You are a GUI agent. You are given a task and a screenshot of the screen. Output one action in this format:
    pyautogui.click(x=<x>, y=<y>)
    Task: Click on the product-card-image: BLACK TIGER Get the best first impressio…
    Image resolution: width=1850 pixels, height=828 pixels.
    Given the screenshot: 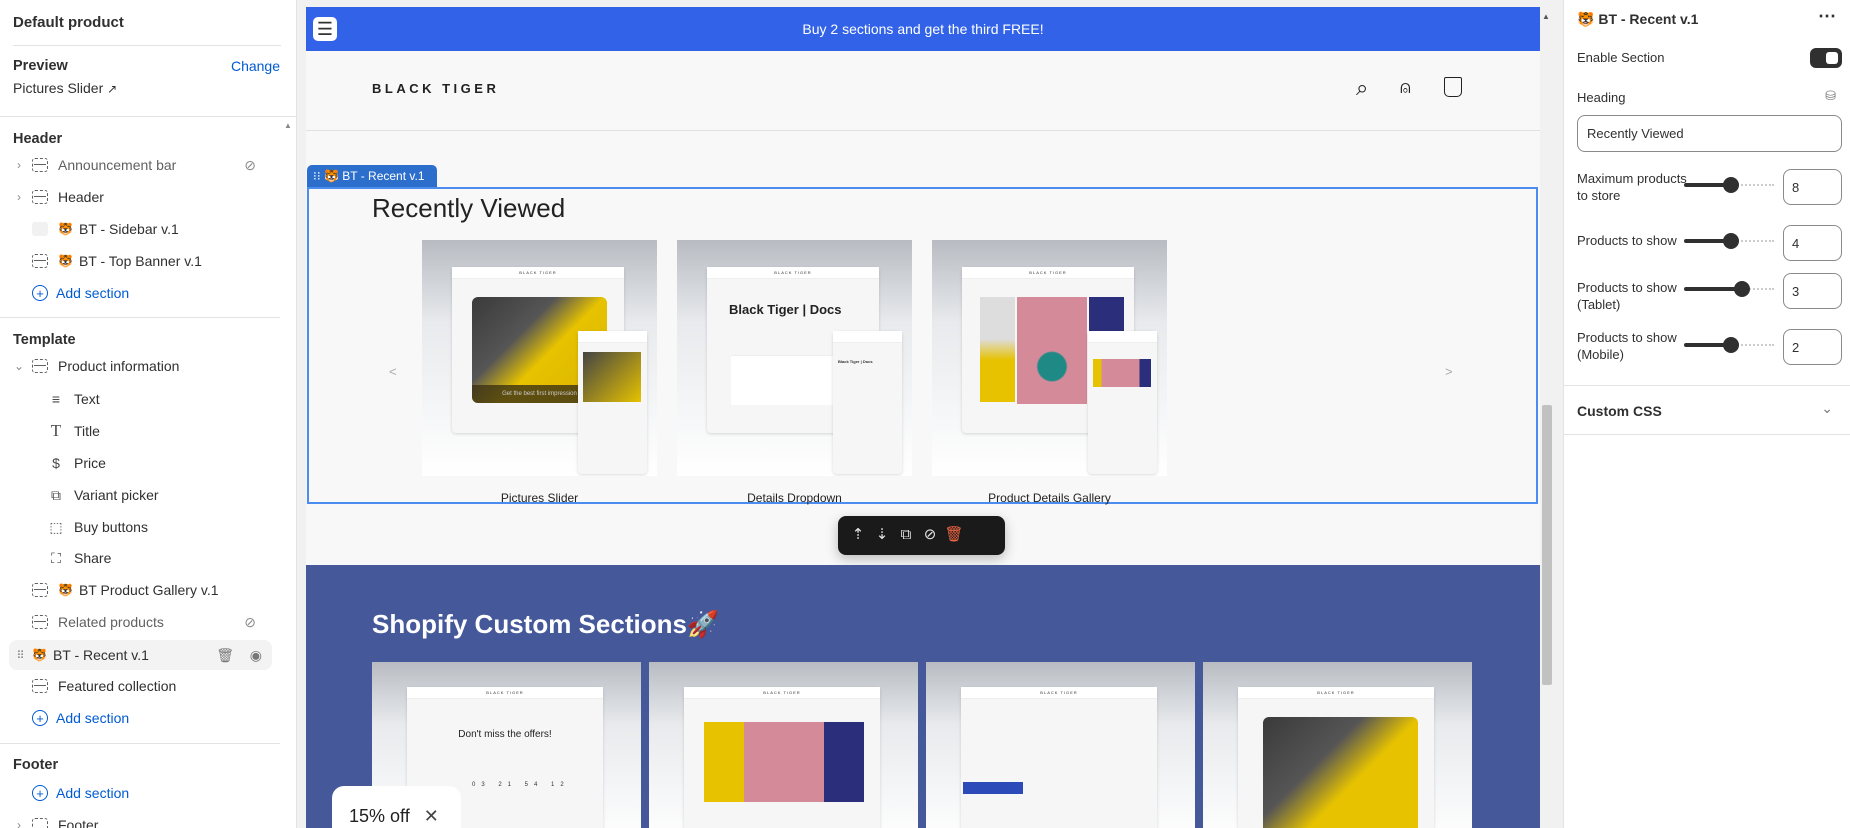 What is the action you would take?
    pyautogui.click(x=539, y=358)
    